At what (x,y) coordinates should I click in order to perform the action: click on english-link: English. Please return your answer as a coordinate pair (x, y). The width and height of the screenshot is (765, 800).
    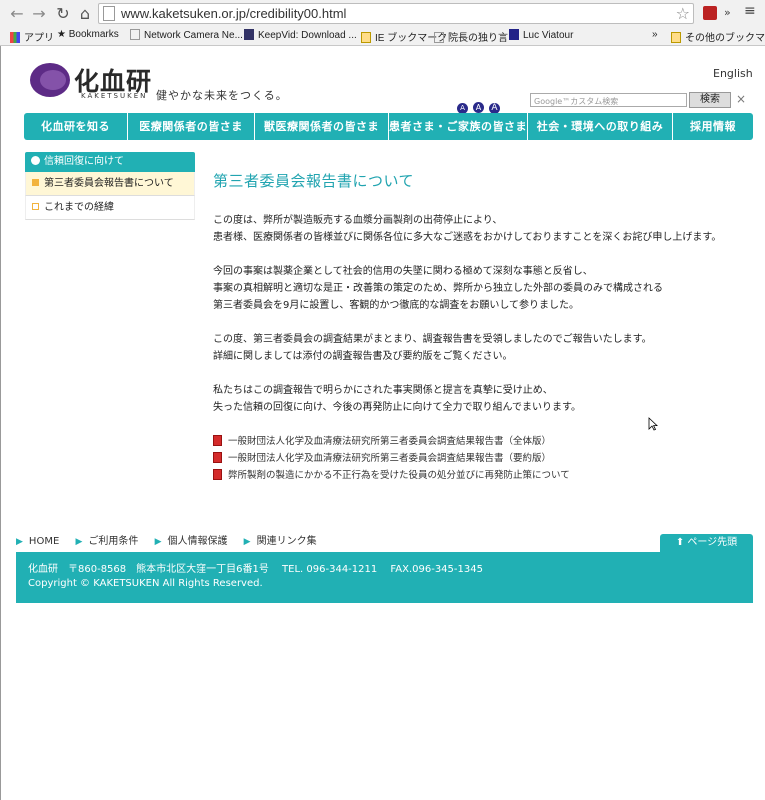
    Looking at the image, I should click on (733, 73).